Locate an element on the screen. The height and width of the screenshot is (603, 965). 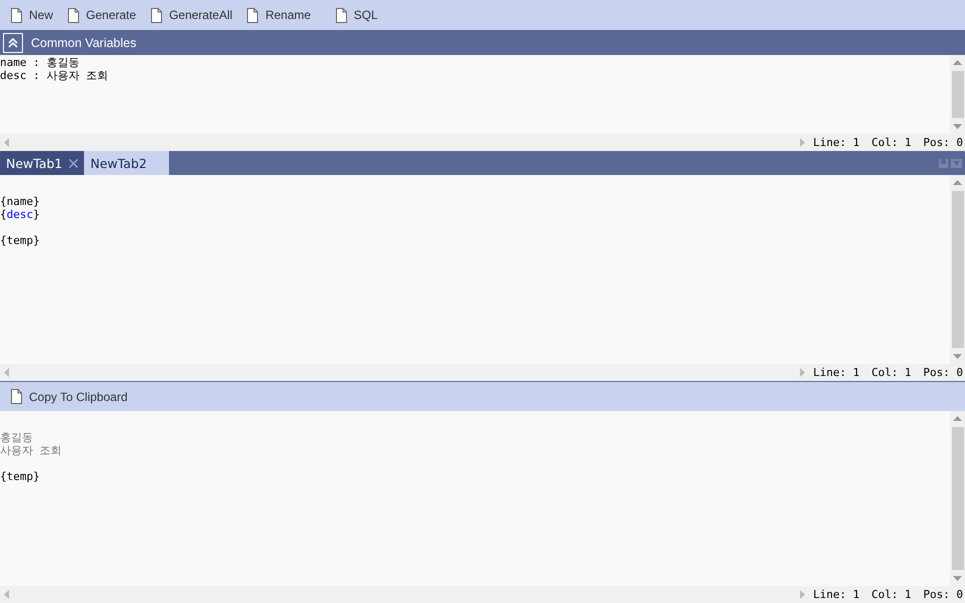
code-line: {desc} is located at coordinates (20, 214).